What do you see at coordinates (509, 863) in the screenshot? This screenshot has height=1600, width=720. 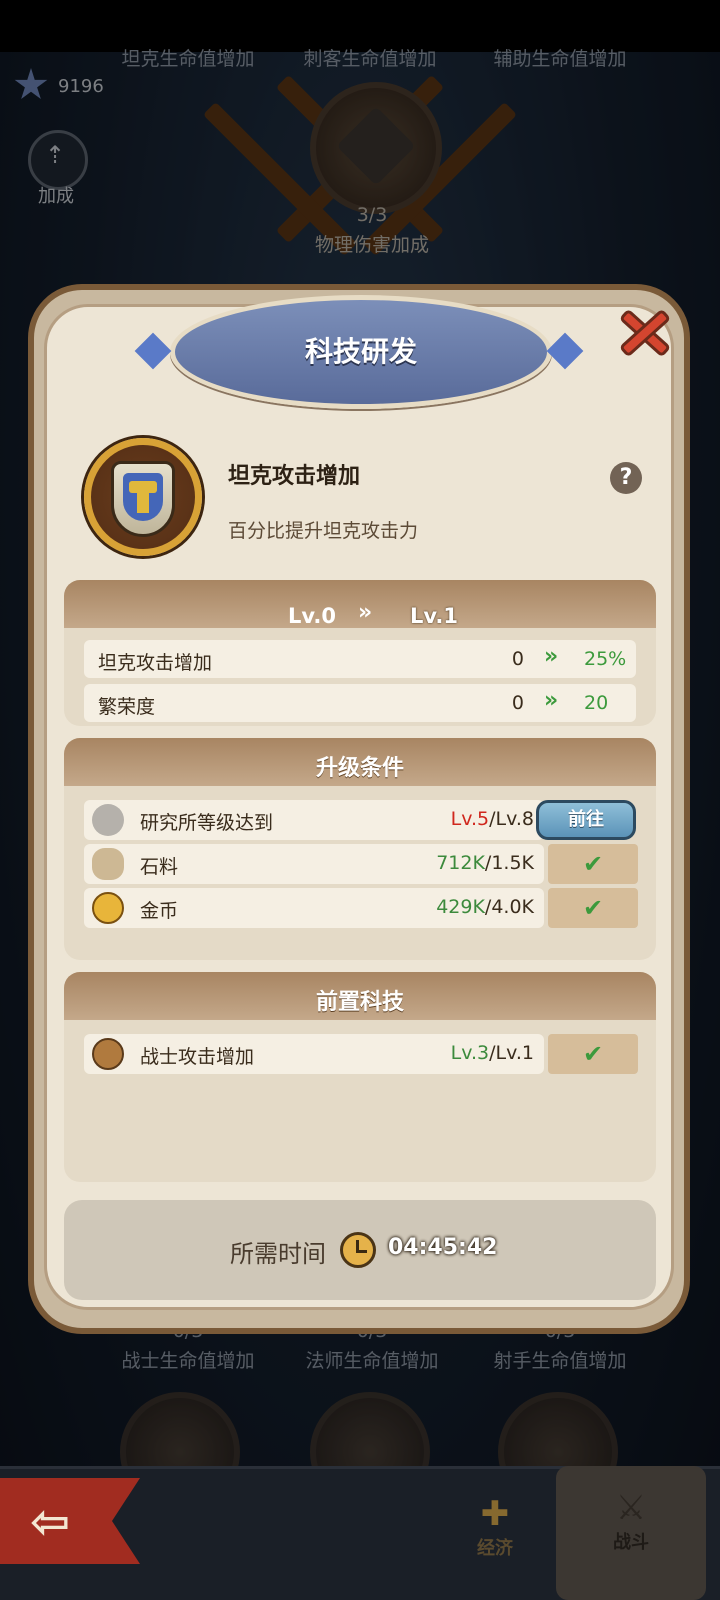 I see `requirement-target: /1.5K` at bounding box center [509, 863].